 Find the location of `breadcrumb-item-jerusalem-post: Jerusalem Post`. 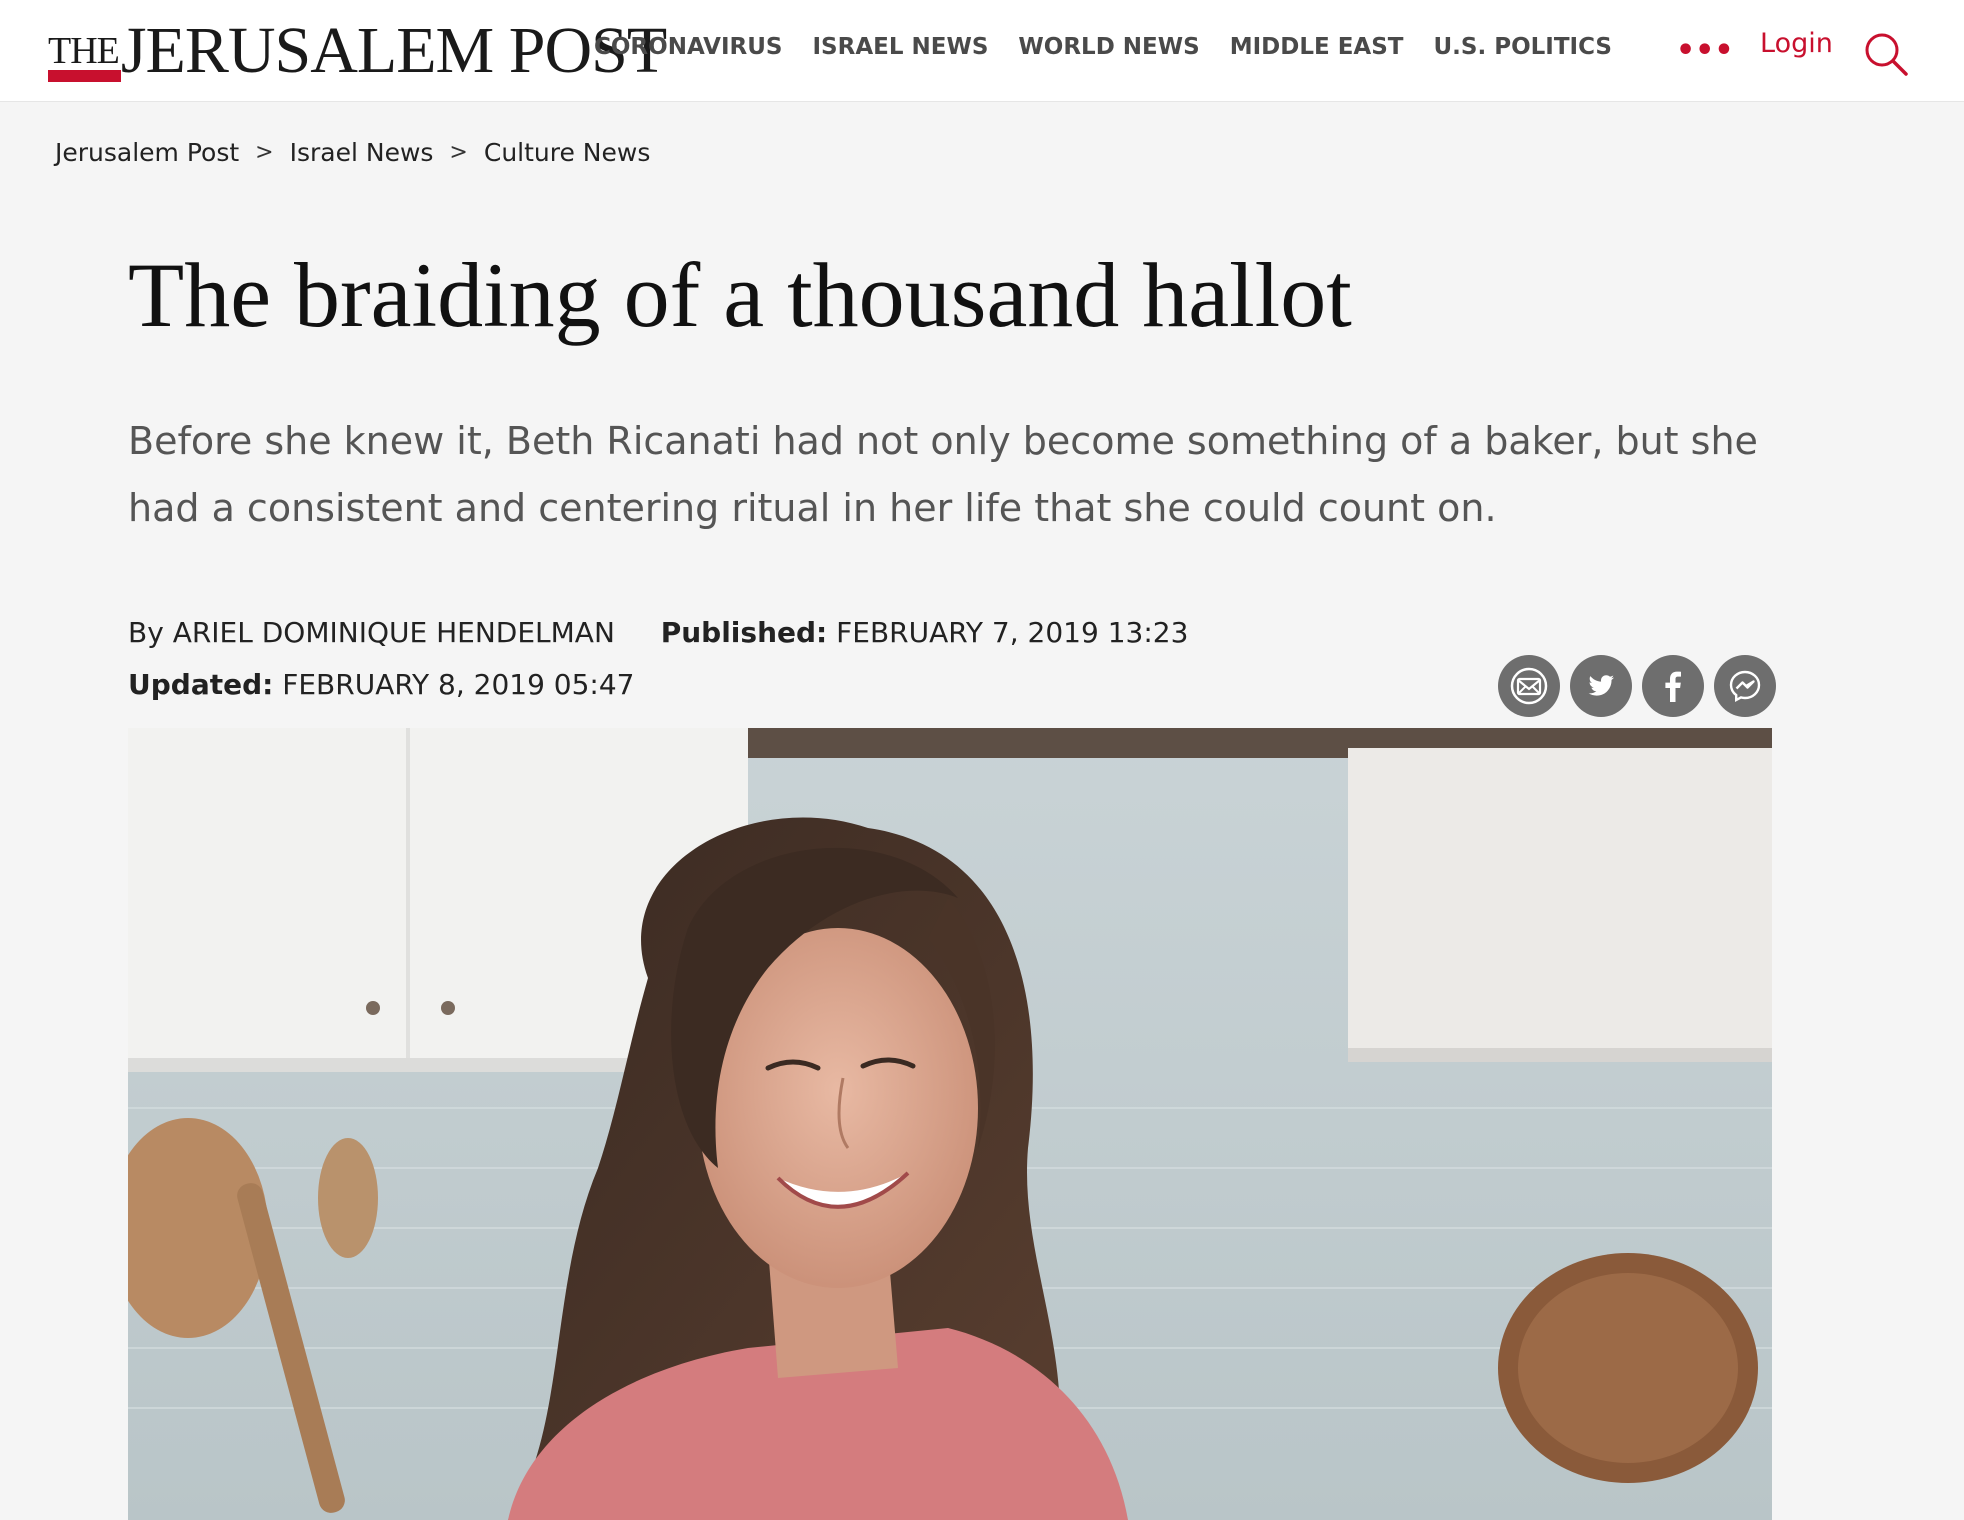

breadcrumb-item-jerusalem-post: Jerusalem Post is located at coordinates (147, 152).